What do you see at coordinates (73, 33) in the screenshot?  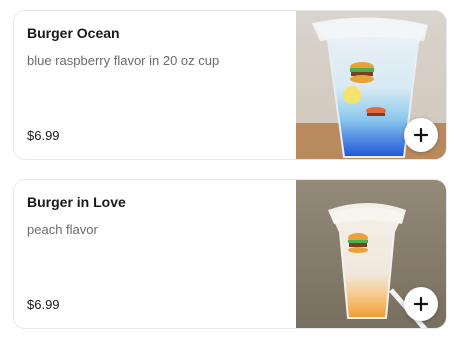 I see `item-name: Burger Ocean` at bounding box center [73, 33].